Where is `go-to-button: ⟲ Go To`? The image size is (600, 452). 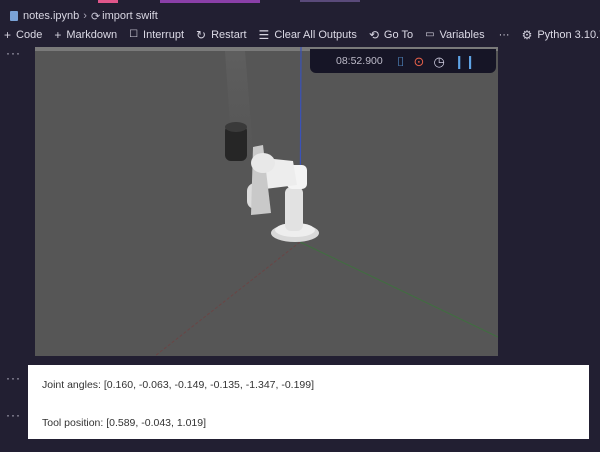
go-to-button: ⟲ Go To is located at coordinates (391, 35).